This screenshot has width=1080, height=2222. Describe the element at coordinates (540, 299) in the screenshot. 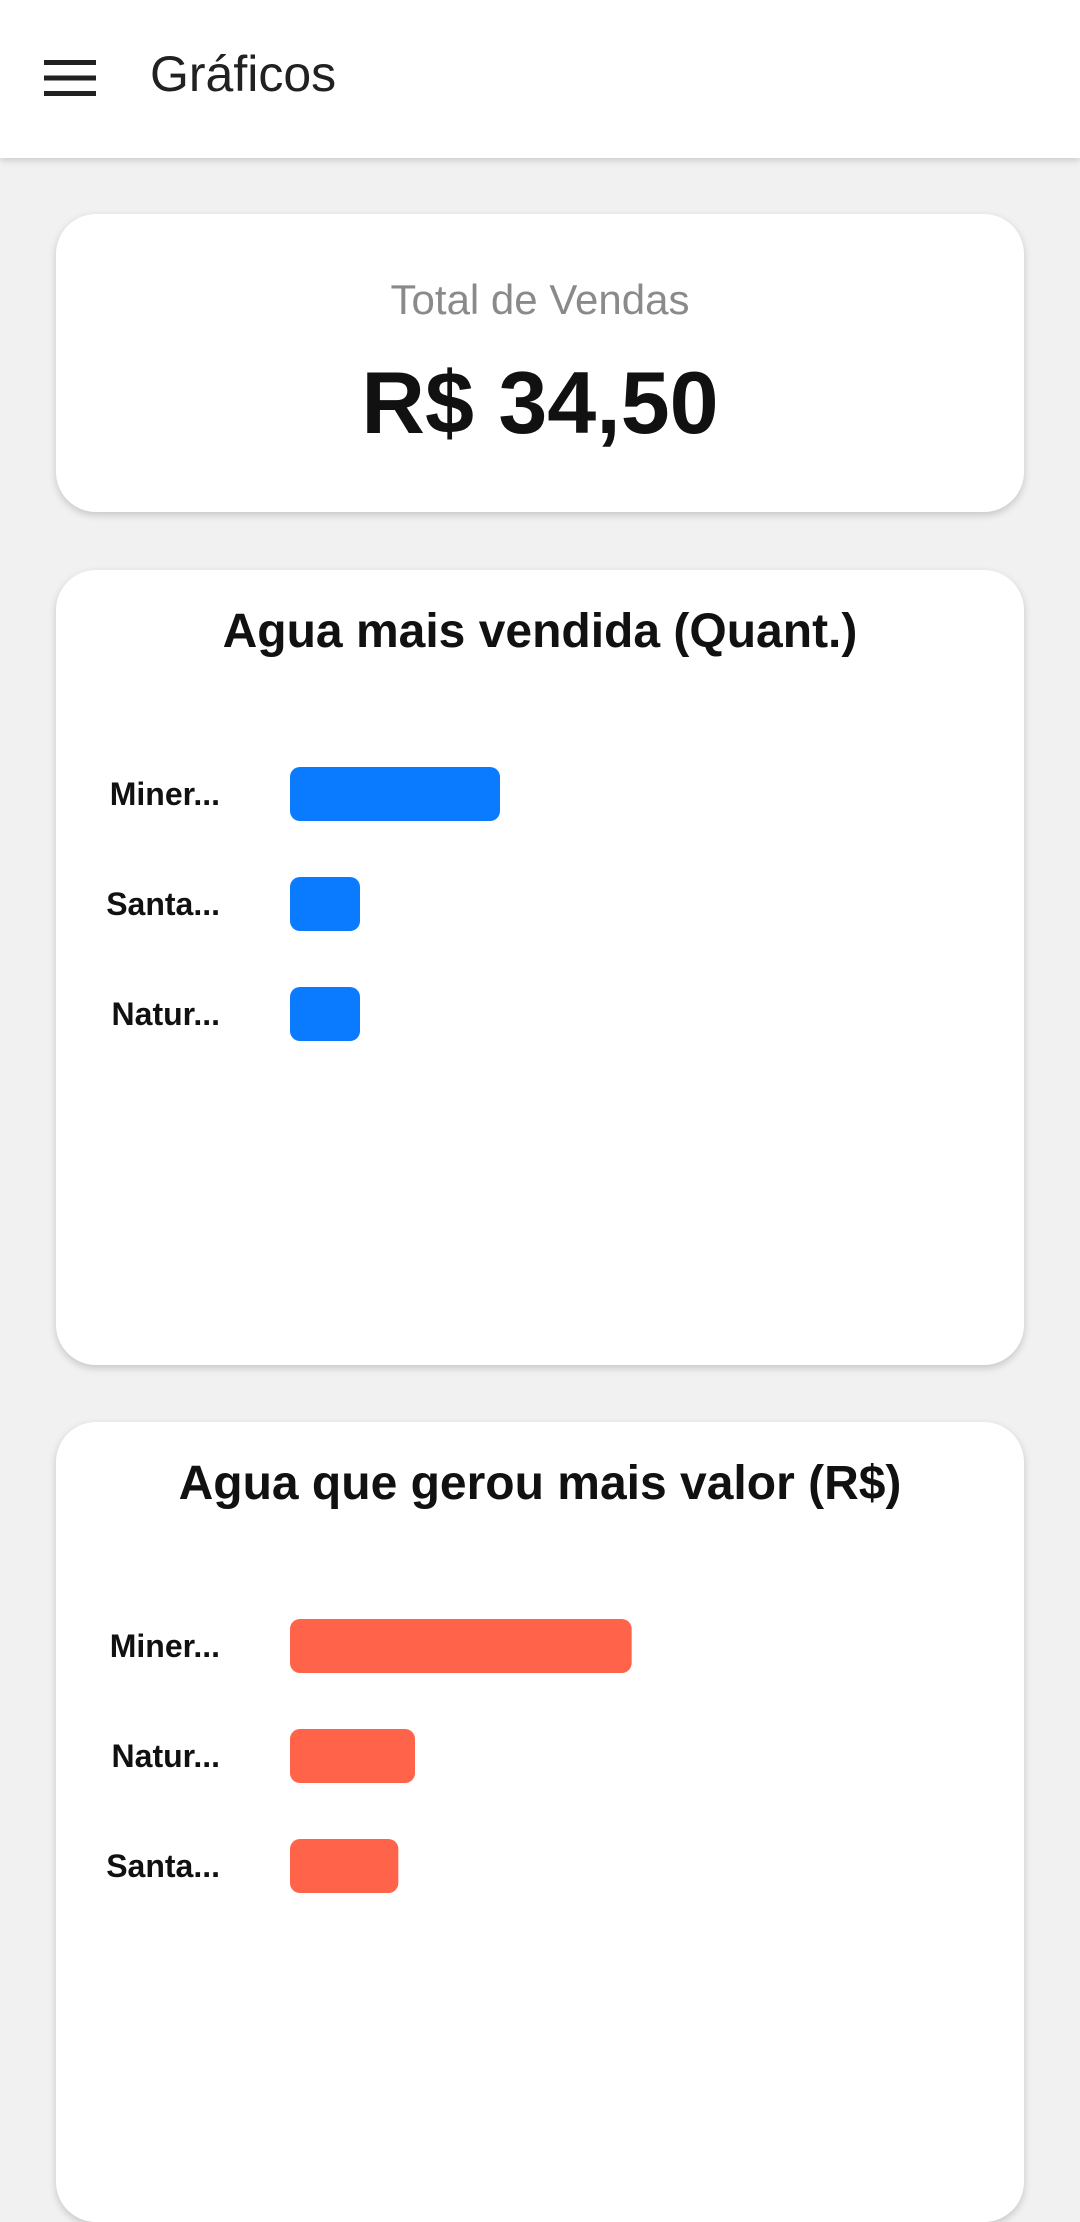

I see `total-sales-label: Total de Vendas` at that location.